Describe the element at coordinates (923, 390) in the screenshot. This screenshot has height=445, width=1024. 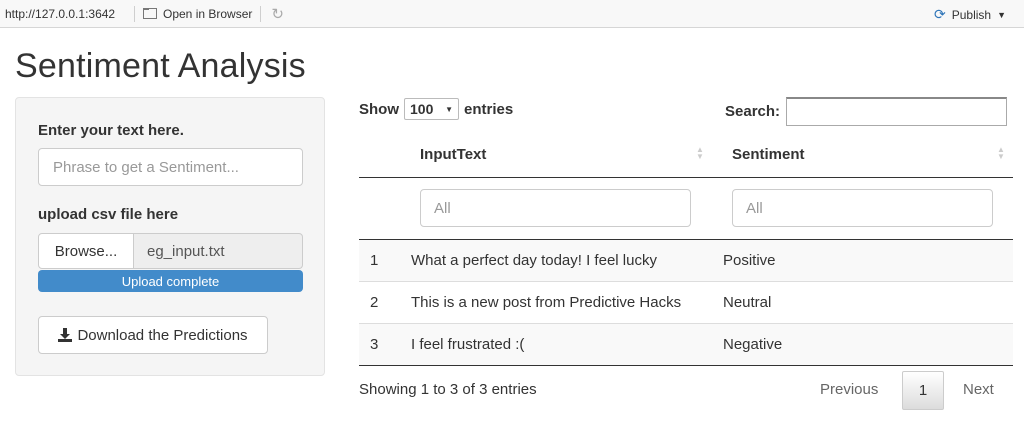
I see `page-button-current: 1` at that location.